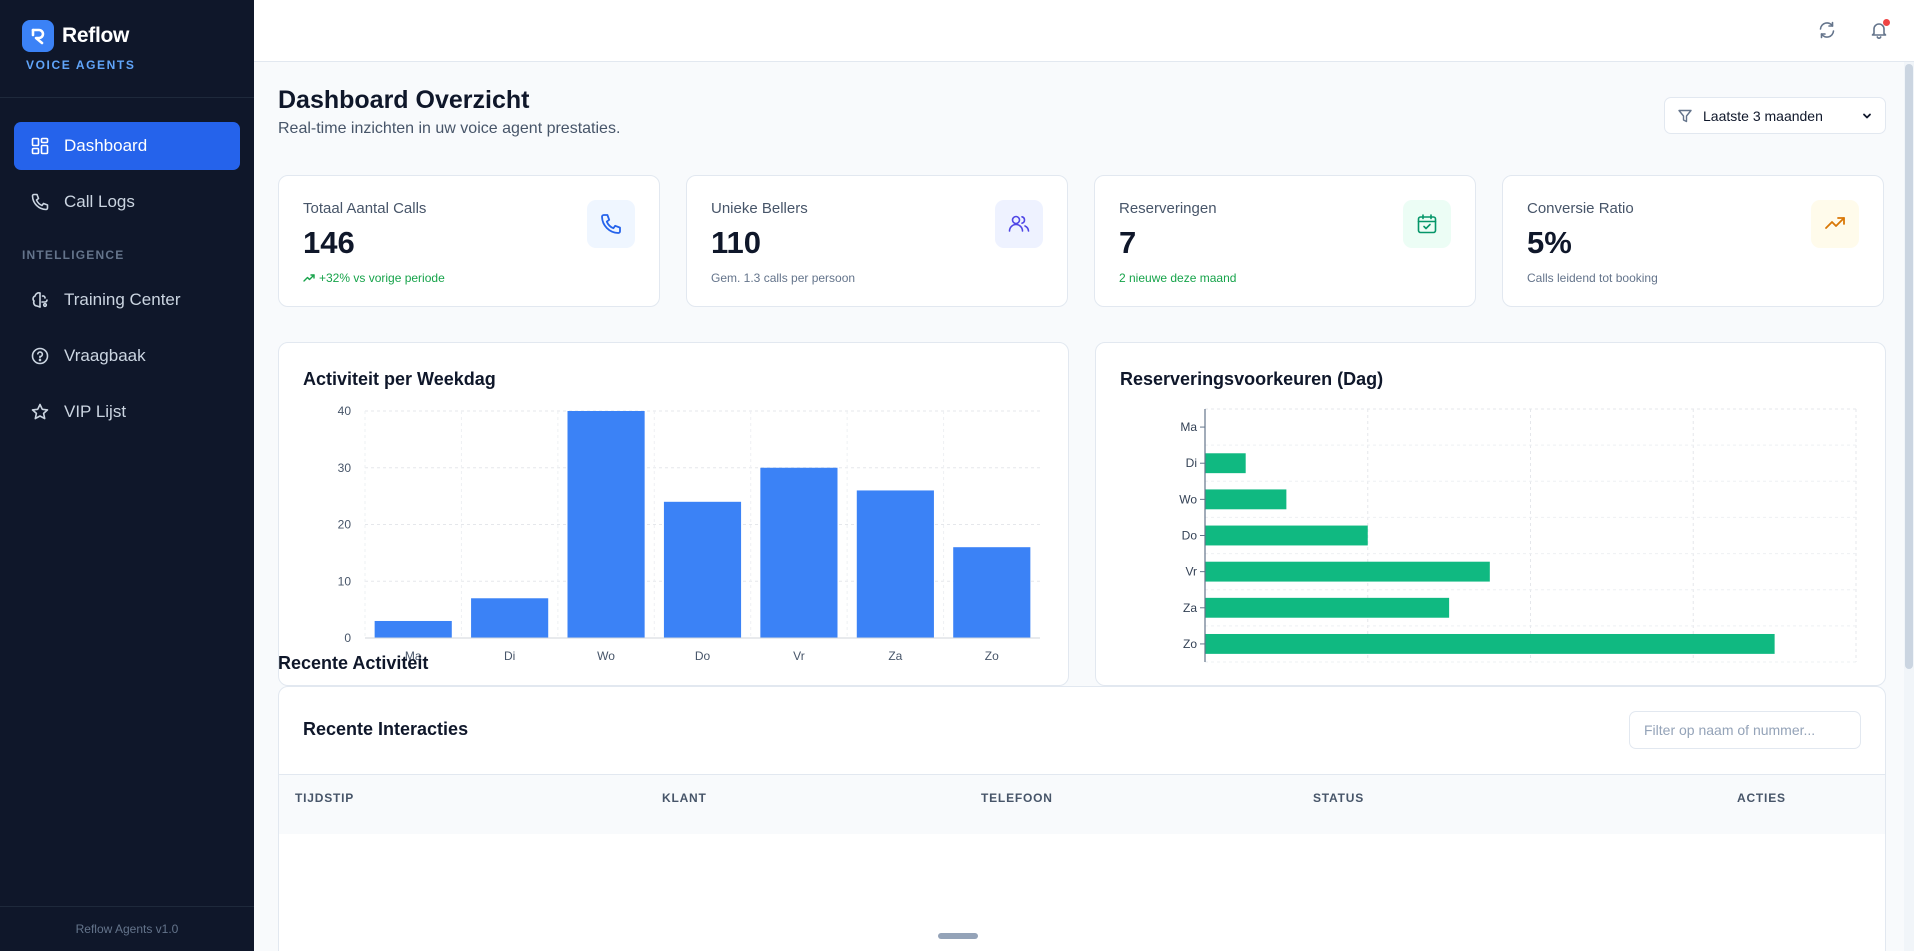 Image resolution: width=1914 pixels, height=951 pixels. Describe the element at coordinates (1518, 535) in the screenshot. I see `reservations-bar-chart: Ma Di Wo Do Vr Za Zo` at that location.